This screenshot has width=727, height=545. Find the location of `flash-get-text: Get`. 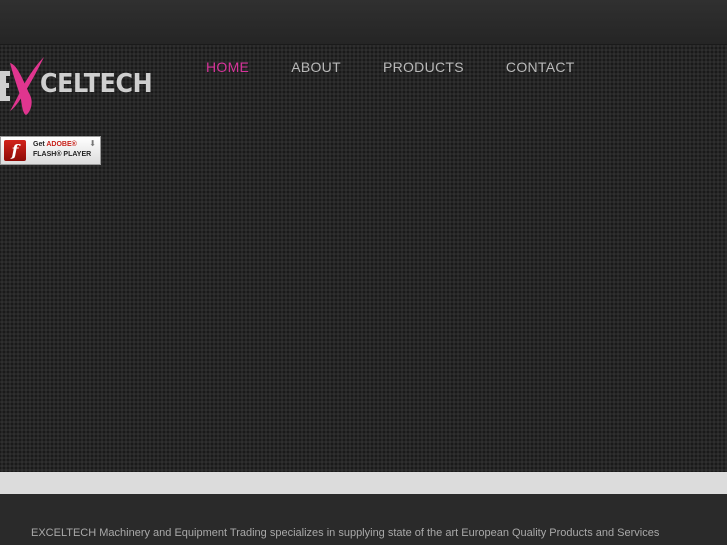

flash-get-text: Get is located at coordinates (39, 144).